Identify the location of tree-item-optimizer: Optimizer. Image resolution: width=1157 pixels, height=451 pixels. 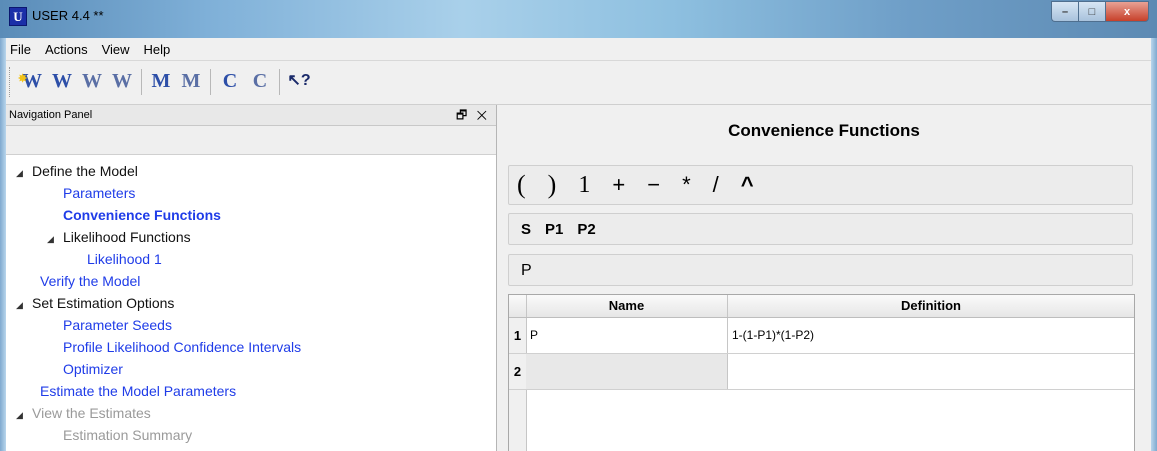
(93, 369).